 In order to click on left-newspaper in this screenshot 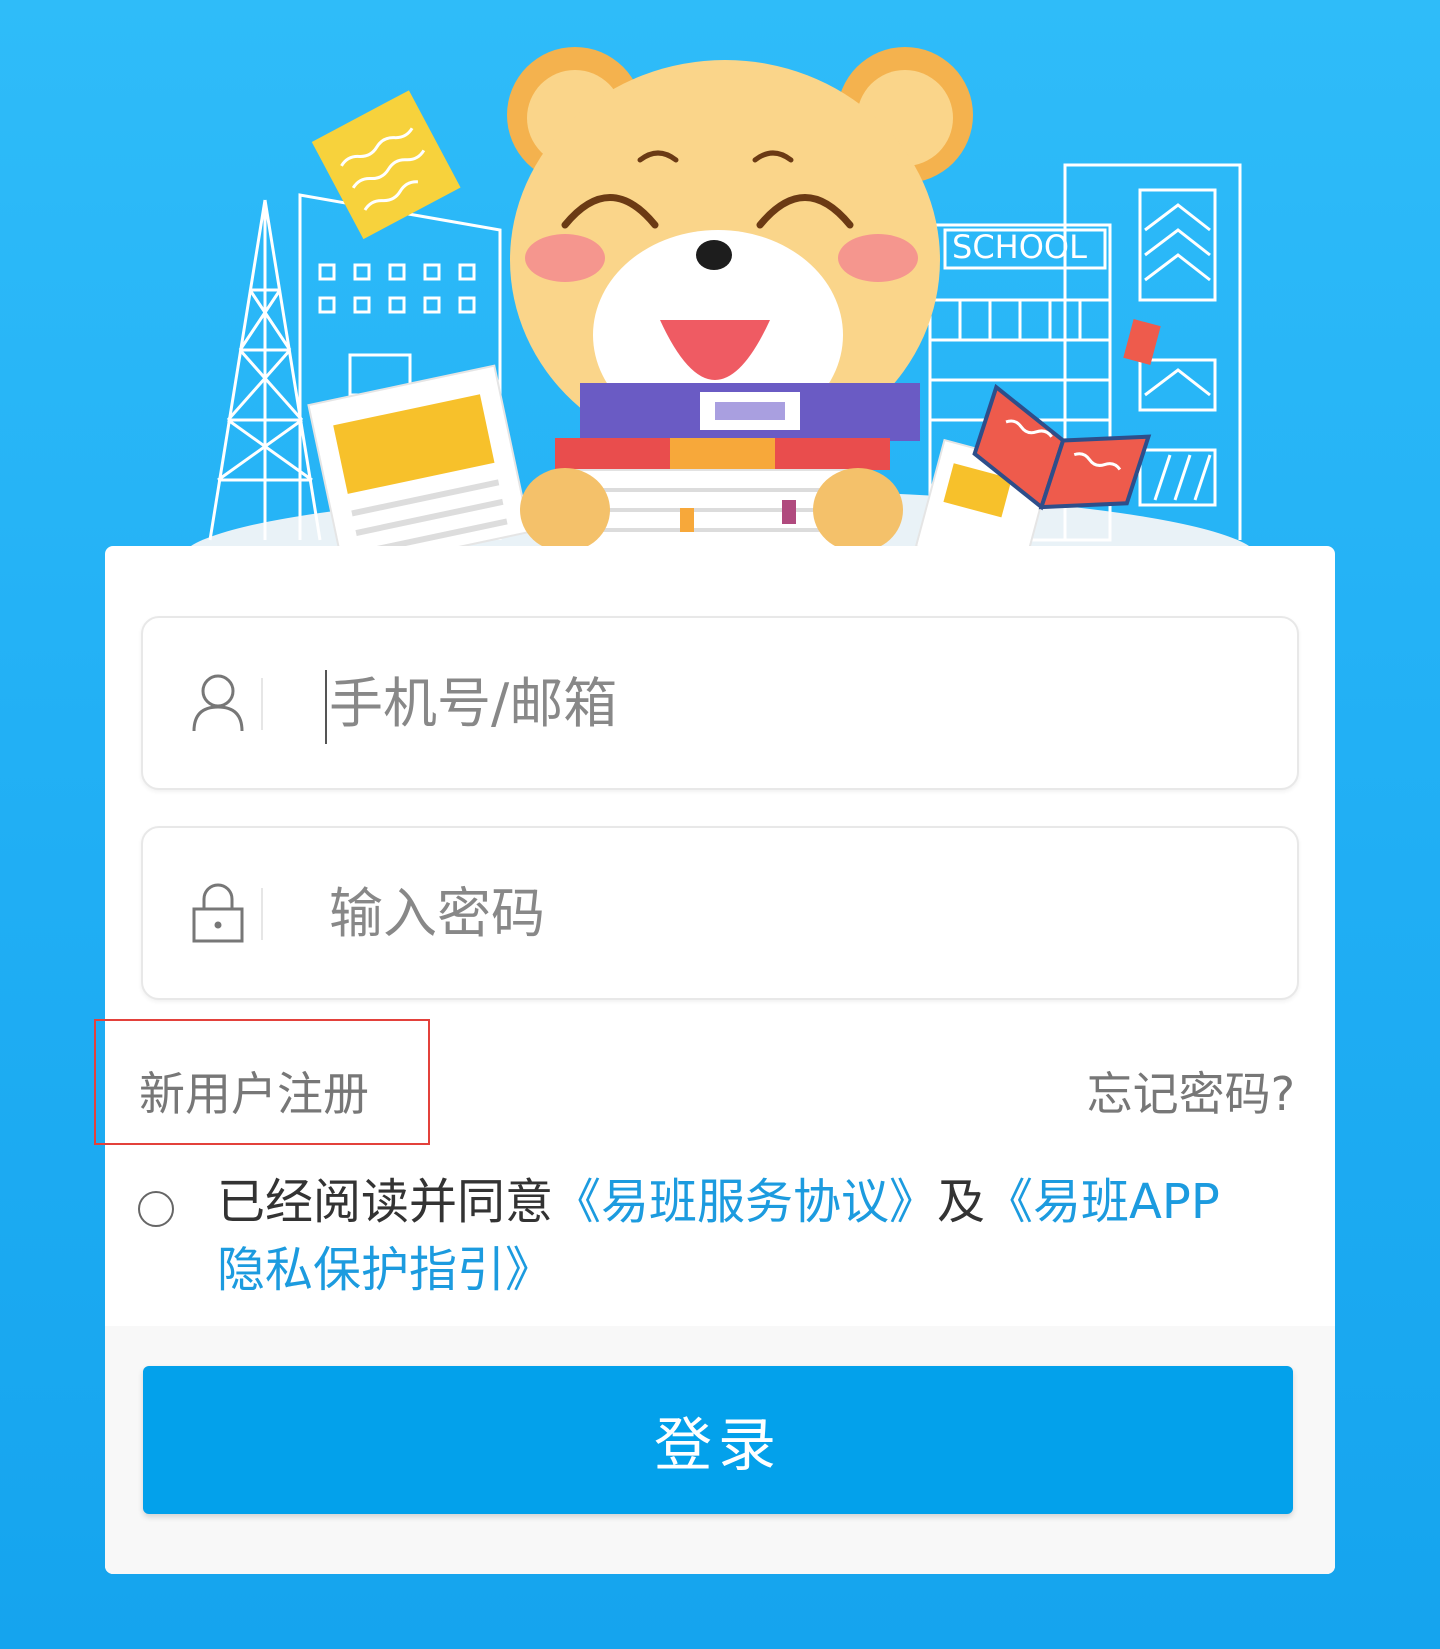, I will do `click(419, 468)`.